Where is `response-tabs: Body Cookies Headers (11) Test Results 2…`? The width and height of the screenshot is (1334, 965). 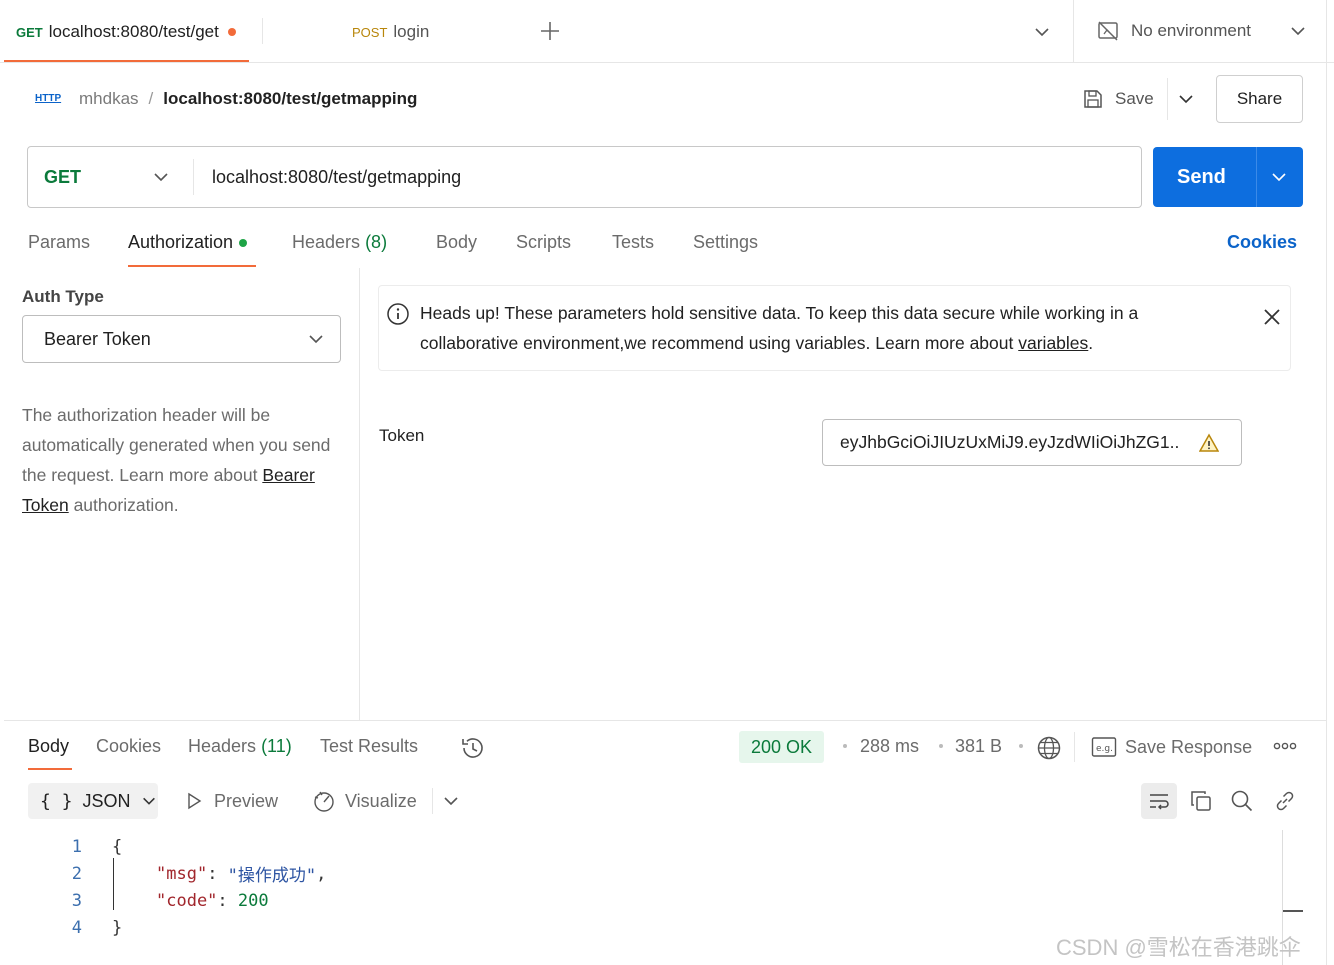
response-tabs: Body Cookies Headers (11) Test Results 2… is located at coordinates (673, 747).